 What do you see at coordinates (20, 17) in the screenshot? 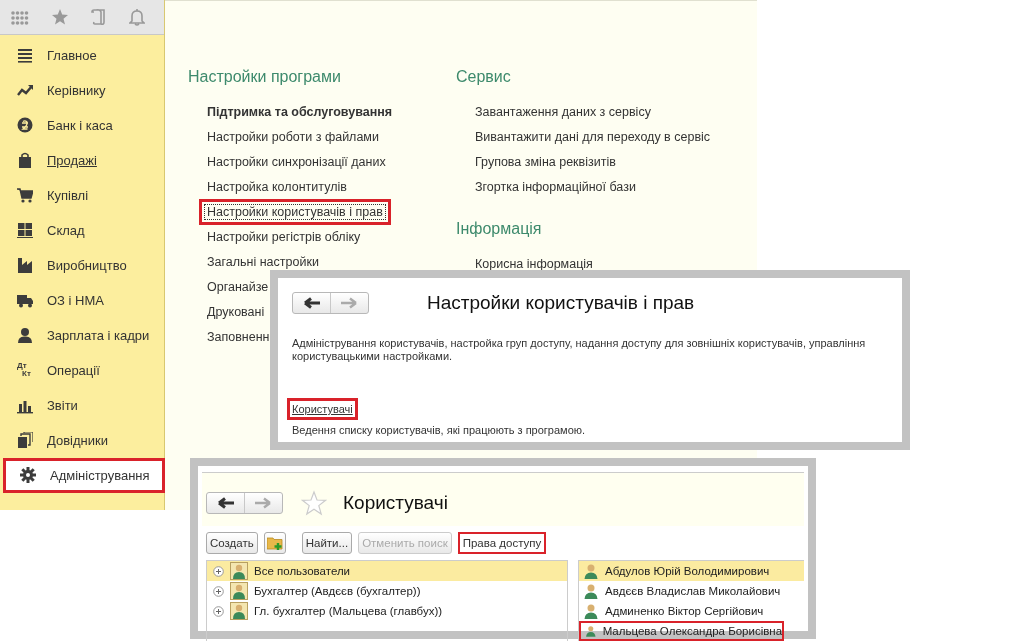
I see `apps-grid-icon` at bounding box center [20, 17].